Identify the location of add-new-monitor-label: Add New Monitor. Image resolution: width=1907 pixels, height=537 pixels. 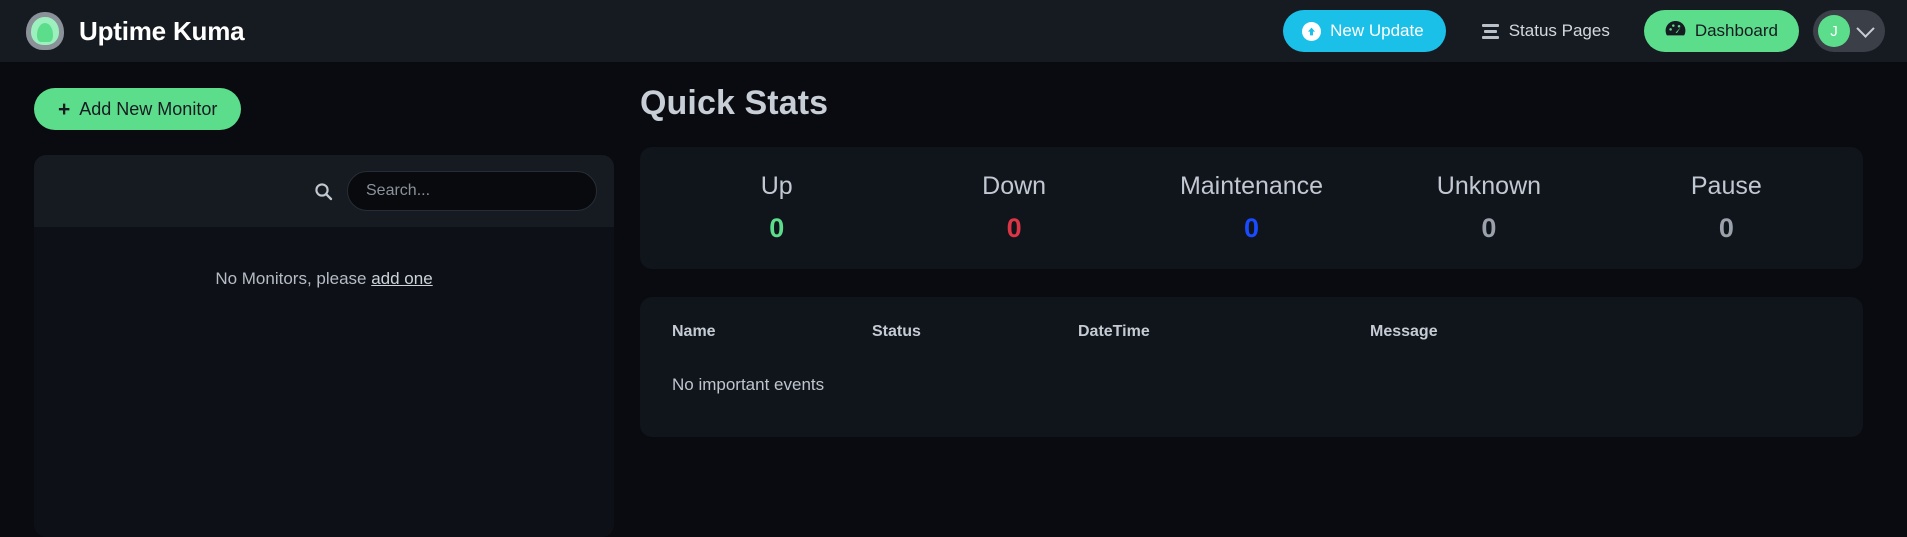
(148, 108).